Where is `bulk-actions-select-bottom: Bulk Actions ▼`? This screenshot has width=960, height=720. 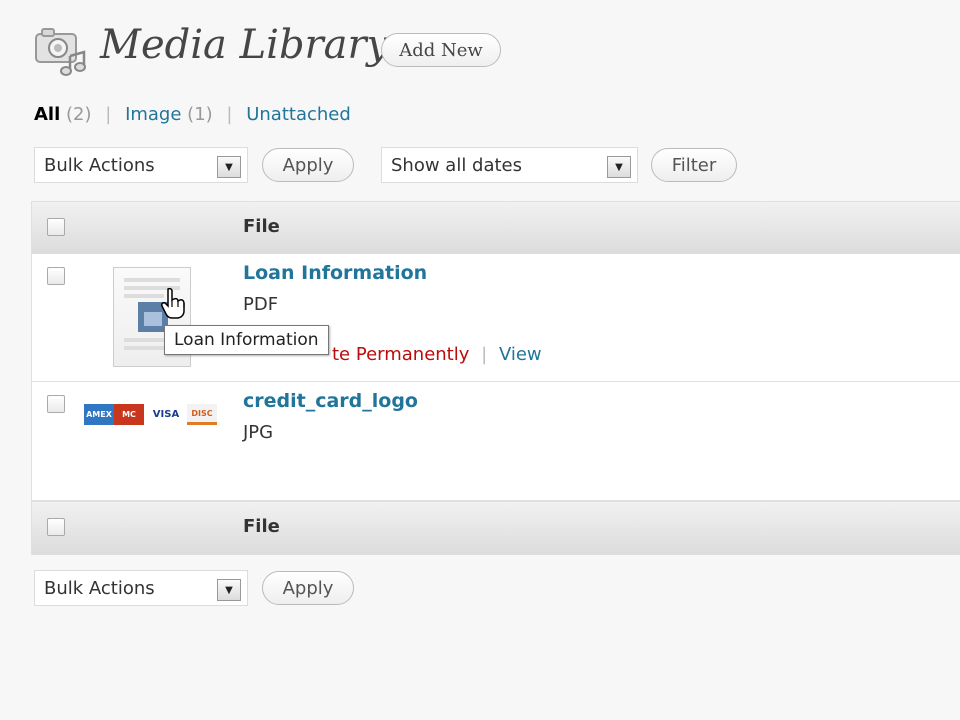 bulk-actions-select-bottom: Bulk Actions ▼ is located at coordinates (141, 588).